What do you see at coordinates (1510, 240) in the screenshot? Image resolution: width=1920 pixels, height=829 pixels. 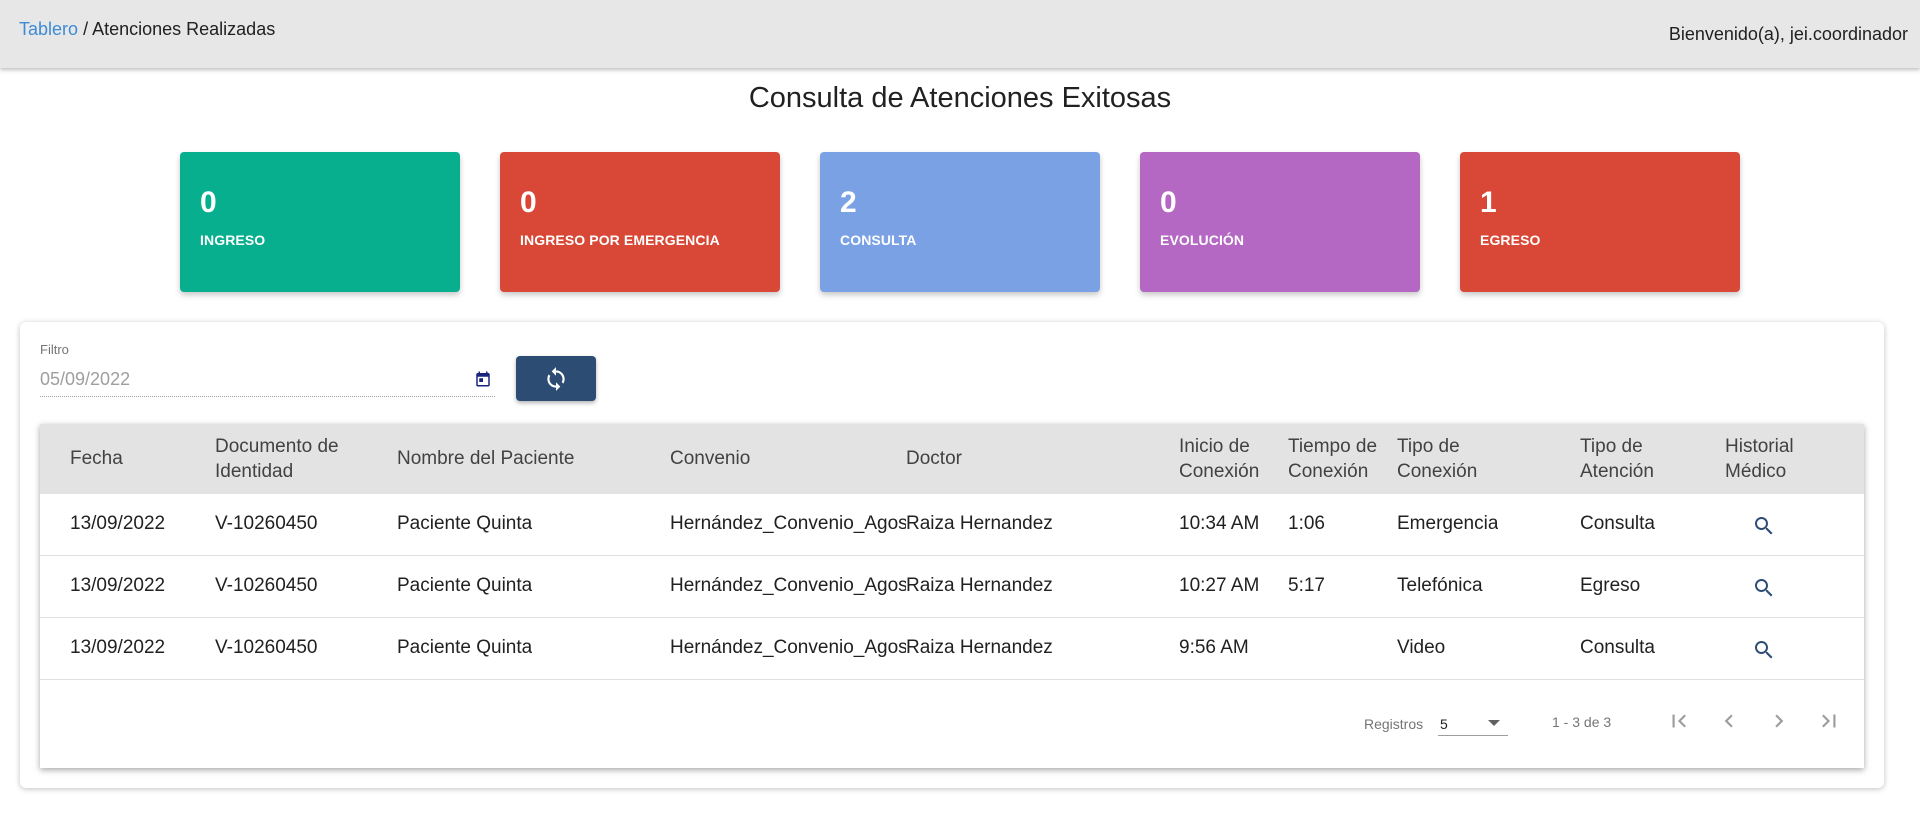 I see `card-label: EGRESO` at bounding box center [1510, 240].